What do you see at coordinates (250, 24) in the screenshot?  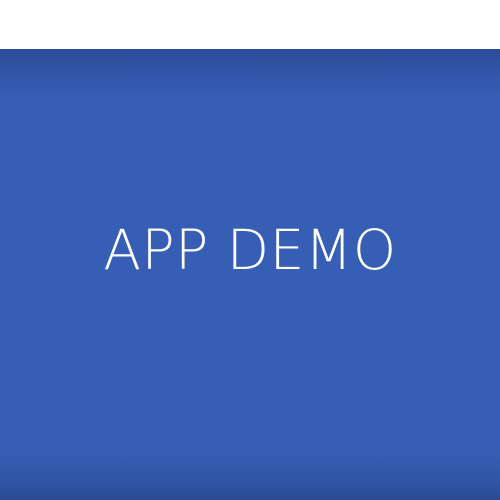 I see `top-whitespace` at bounding box center [250, 24].